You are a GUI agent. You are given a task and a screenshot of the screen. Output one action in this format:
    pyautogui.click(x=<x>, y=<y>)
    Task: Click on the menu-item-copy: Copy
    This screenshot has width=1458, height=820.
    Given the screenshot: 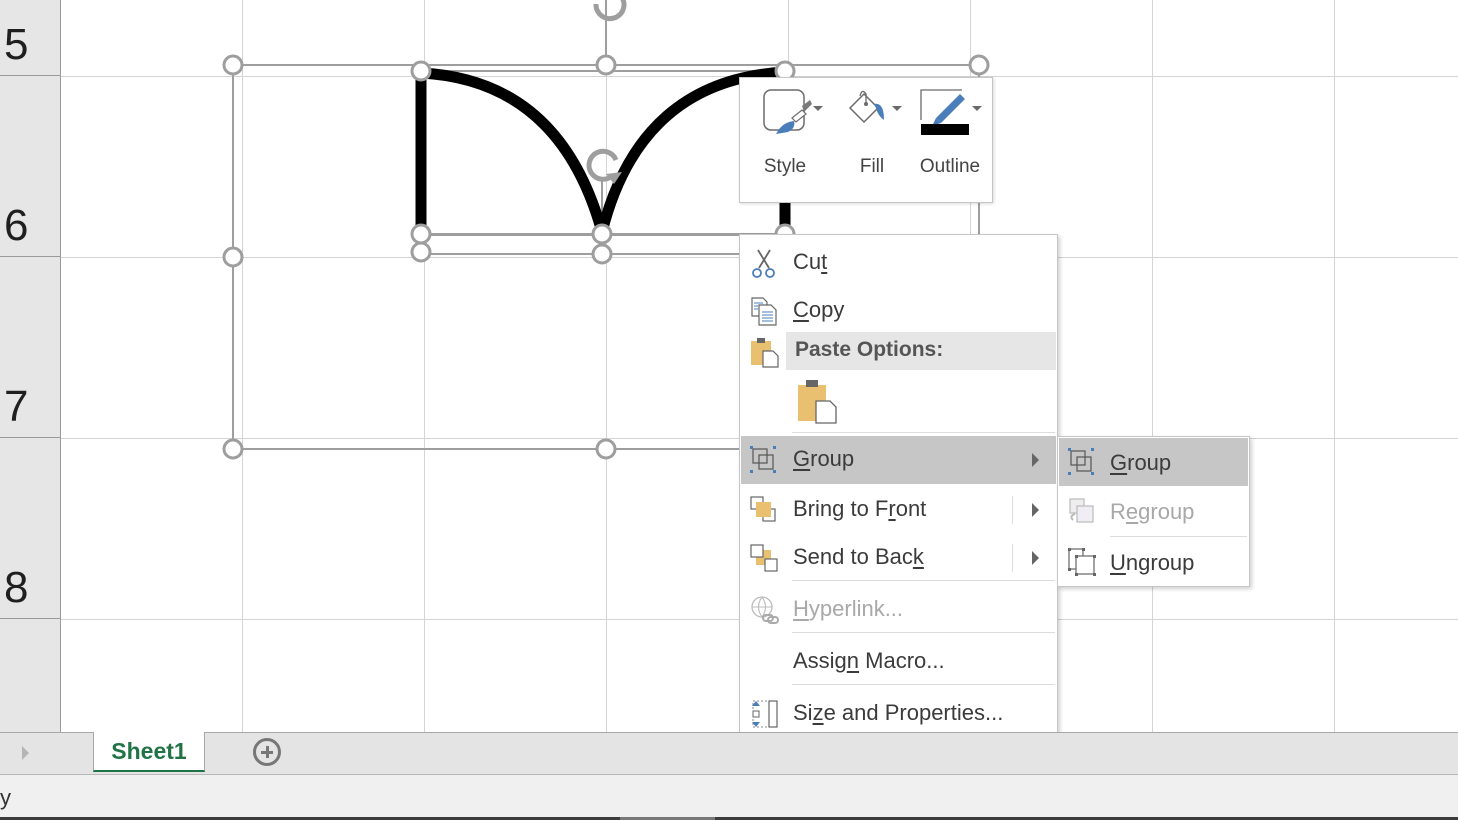 What is the action you would take?
    pyautogui.click(x=898, y=310)
    